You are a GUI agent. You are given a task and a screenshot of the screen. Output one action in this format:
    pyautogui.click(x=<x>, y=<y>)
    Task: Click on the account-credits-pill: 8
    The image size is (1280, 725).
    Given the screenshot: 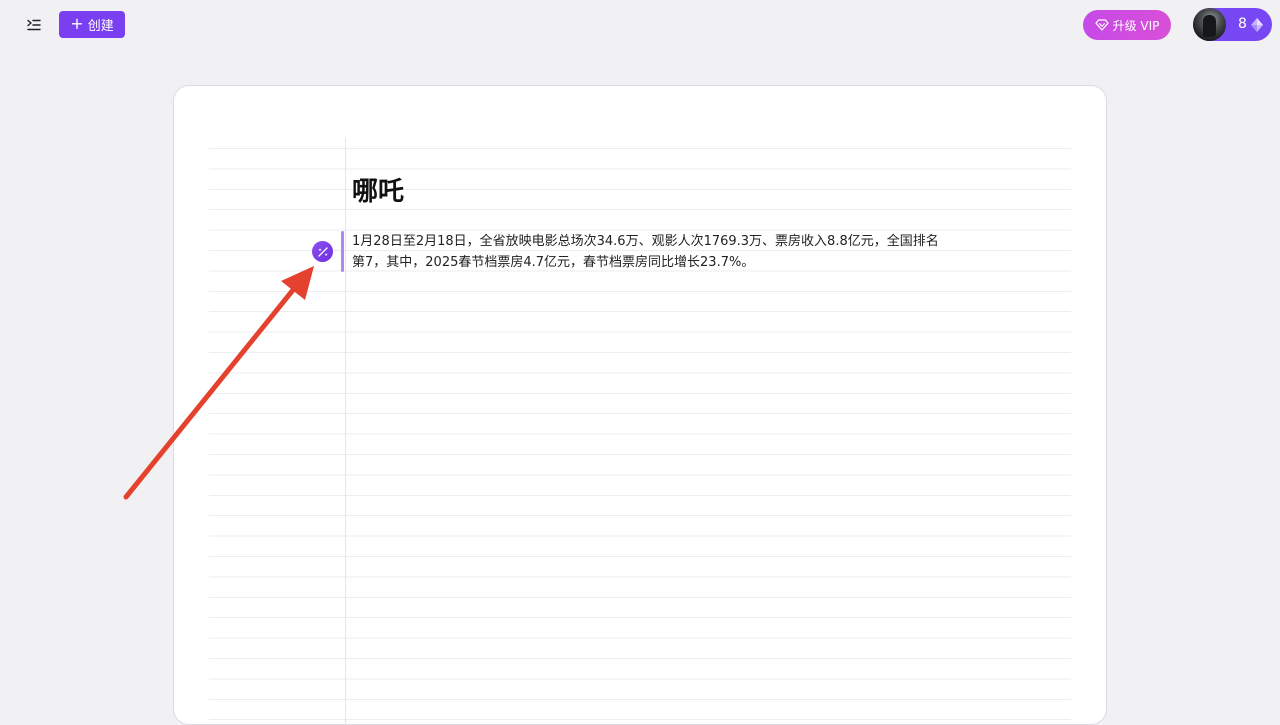 What is the action you would take?
    pyautogui.click(x=1232, y=24)
    